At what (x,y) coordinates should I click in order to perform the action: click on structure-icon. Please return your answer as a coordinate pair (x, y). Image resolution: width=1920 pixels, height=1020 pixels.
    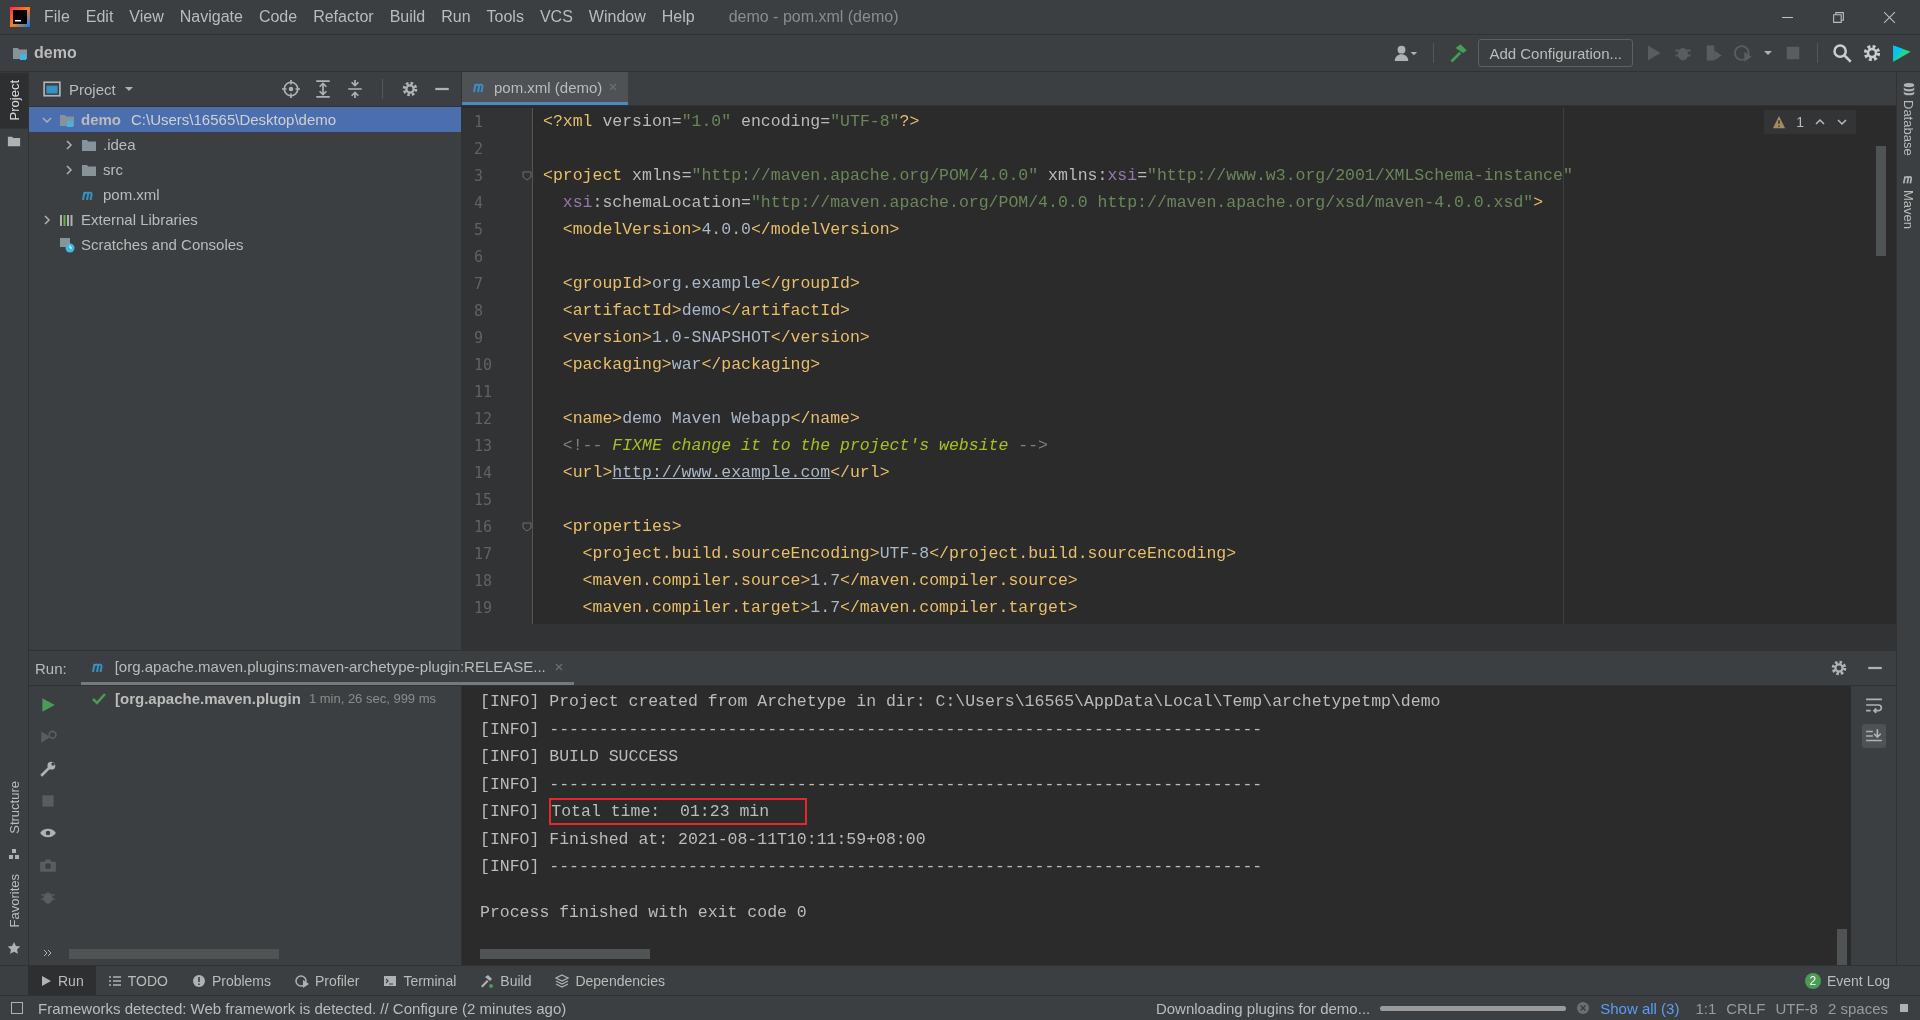
    Looking at the image, I should click on (14, 853).